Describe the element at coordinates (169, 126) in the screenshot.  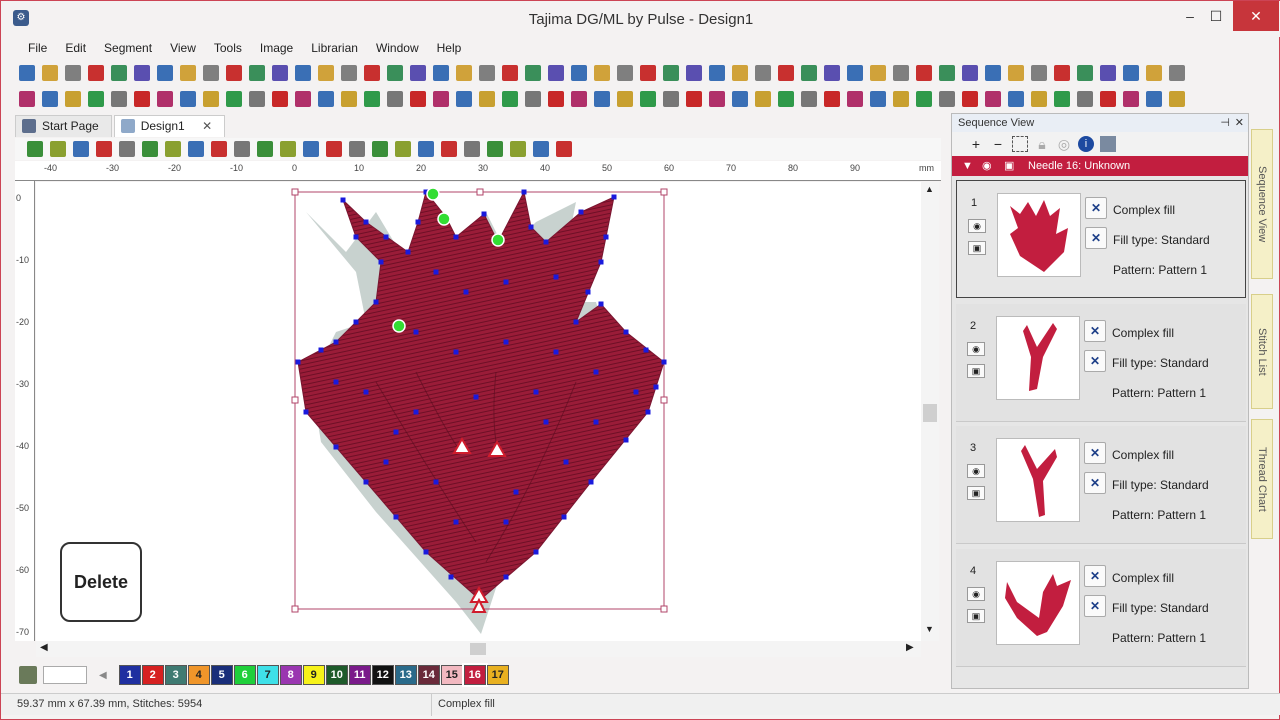
I see `tab-design1: Design1 ✕` at that location.